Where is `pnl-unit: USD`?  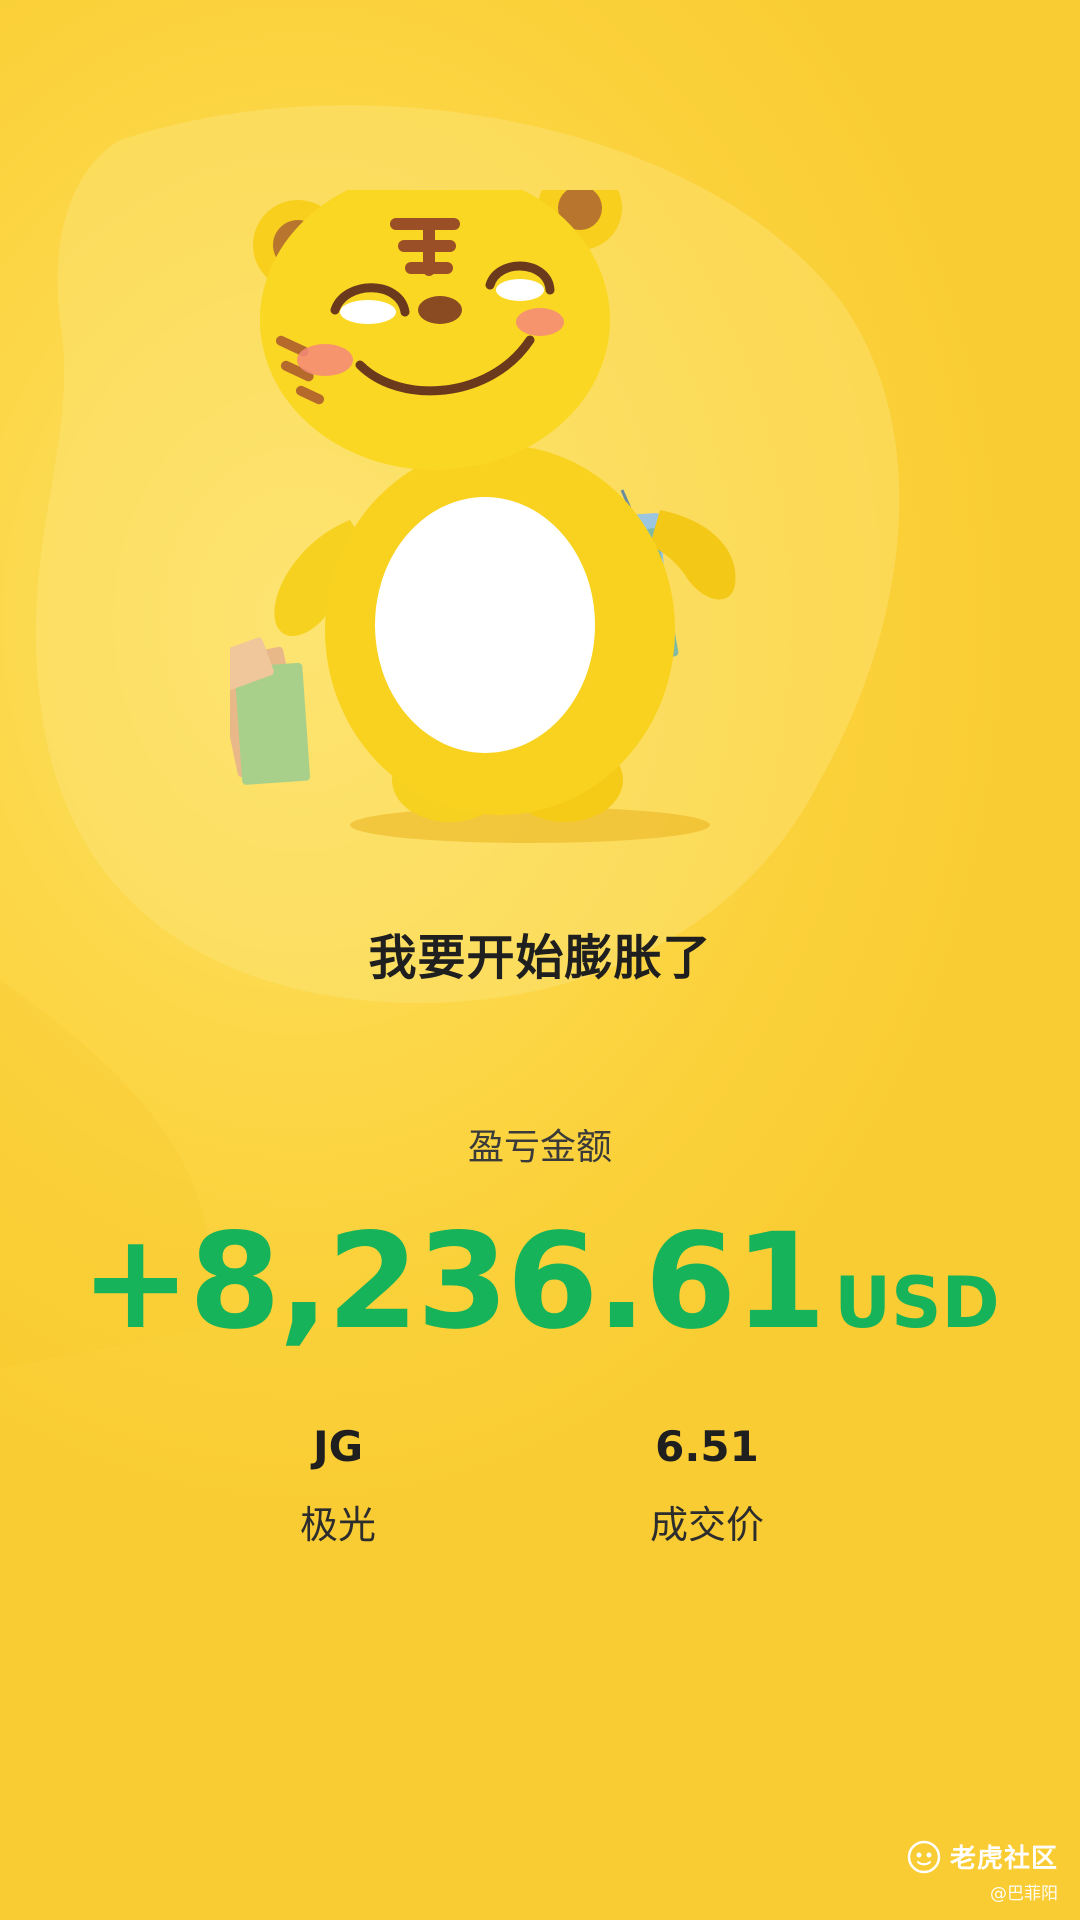 pnl-unit: USD is located at coordinates (917, 1303).